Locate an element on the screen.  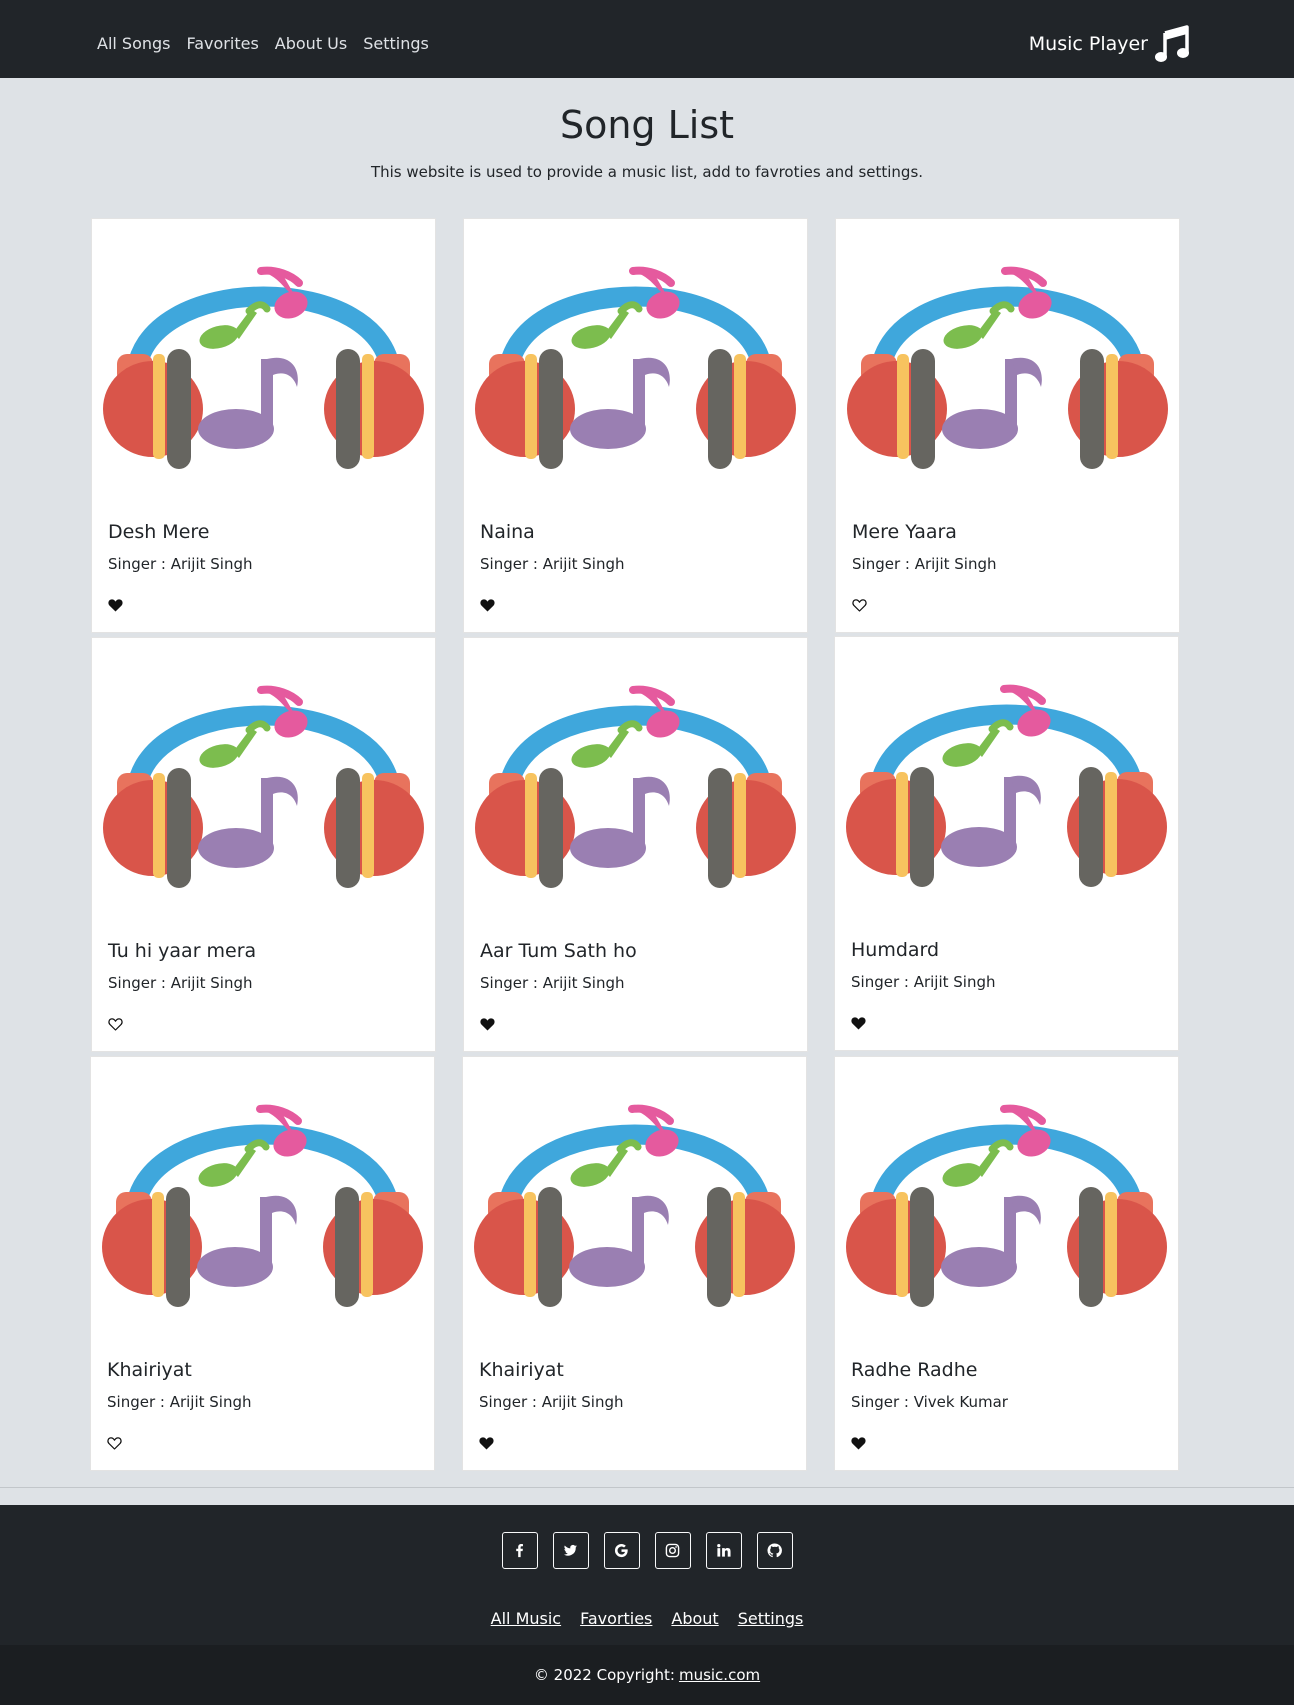
github-icon is located at coordinates (774, 1550).